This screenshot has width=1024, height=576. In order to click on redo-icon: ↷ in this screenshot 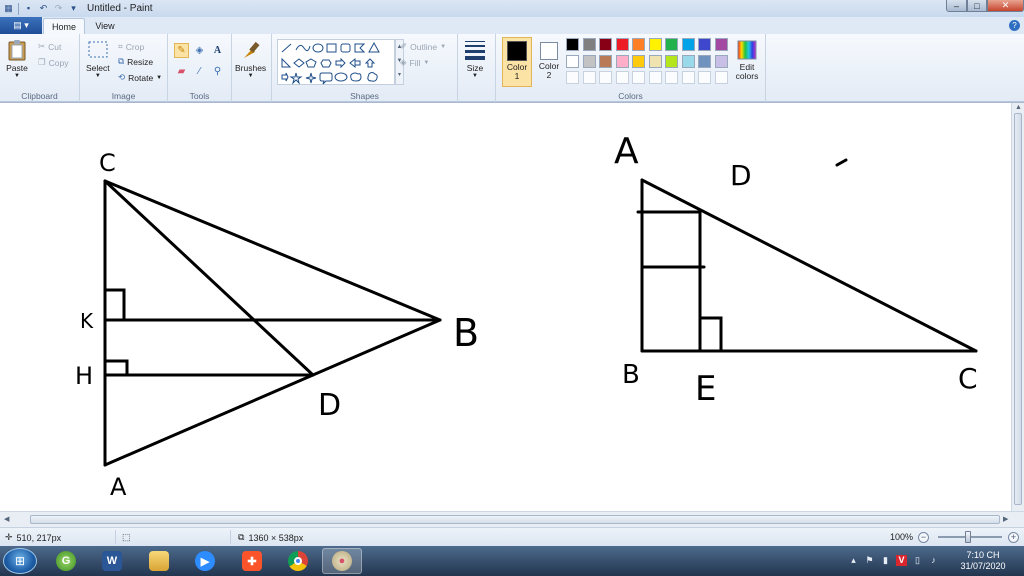, I will do `click(58, 8)`.